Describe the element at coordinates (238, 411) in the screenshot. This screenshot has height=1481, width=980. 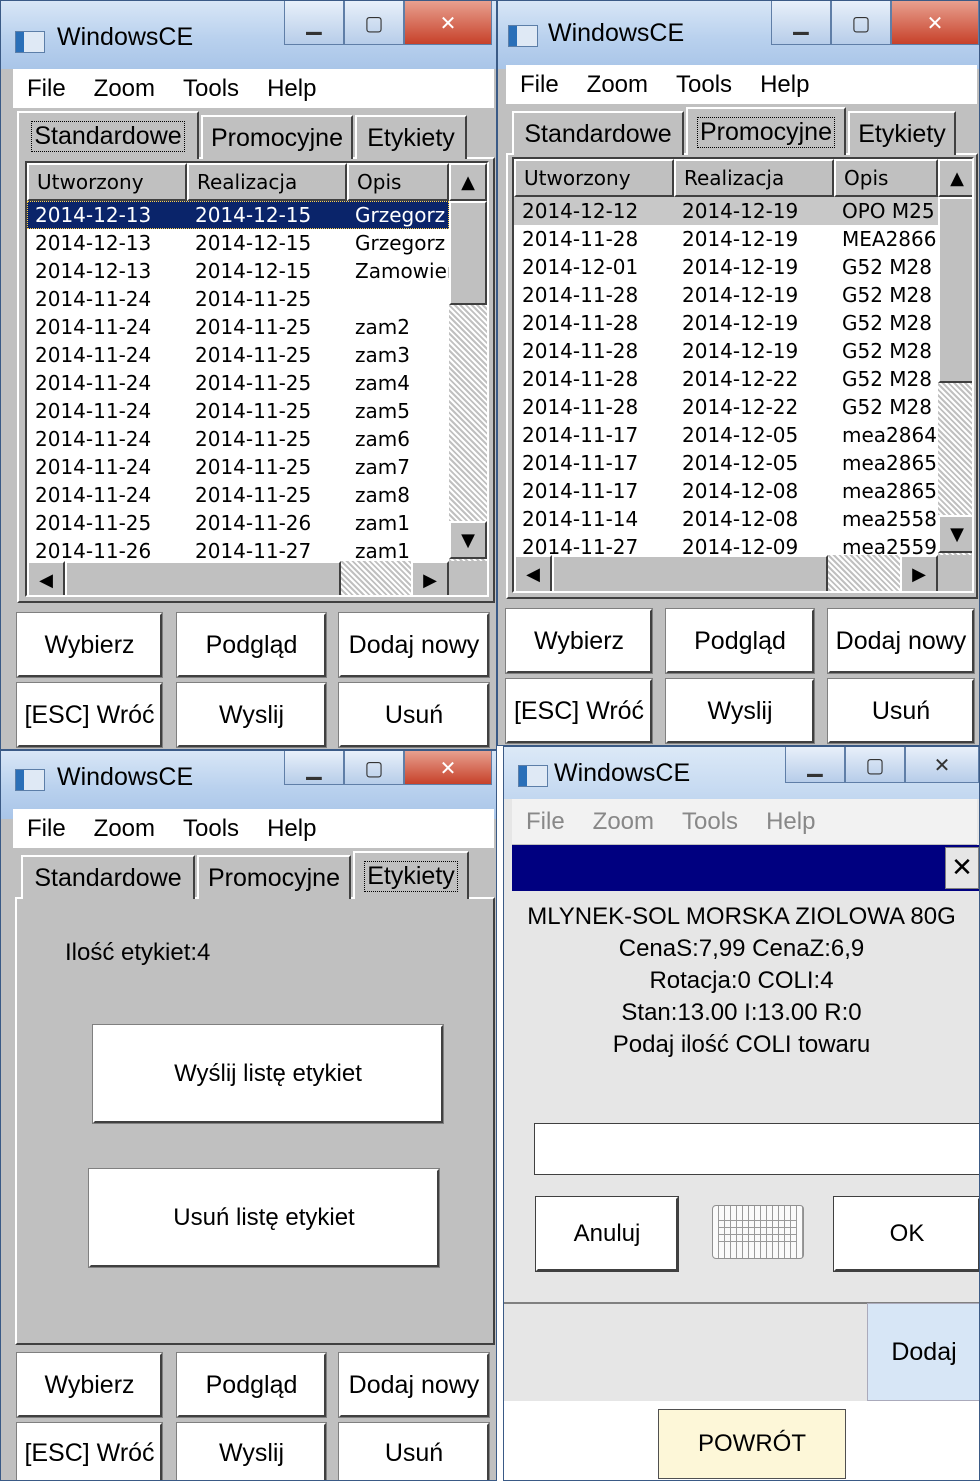
I see `table-row: 2014-11-24 2014-11-25 zam5` at that location.